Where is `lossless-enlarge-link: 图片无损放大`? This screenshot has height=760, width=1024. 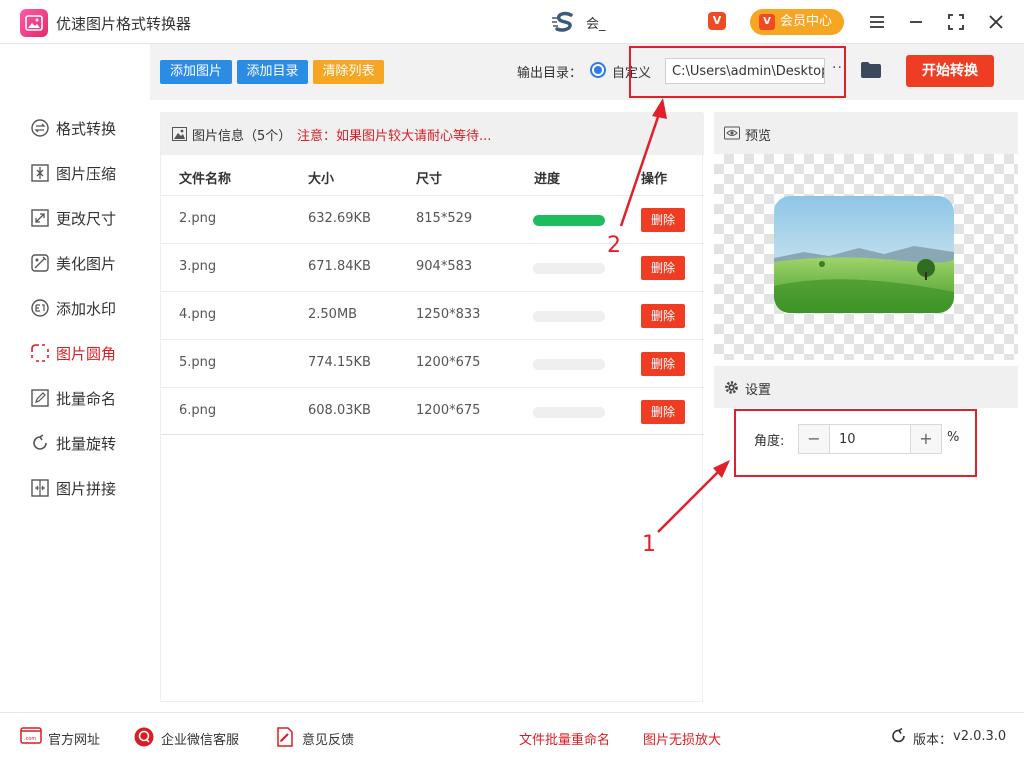
lossless-enlarge-link: 图片无损放大 is located at coordinates (682, 738).